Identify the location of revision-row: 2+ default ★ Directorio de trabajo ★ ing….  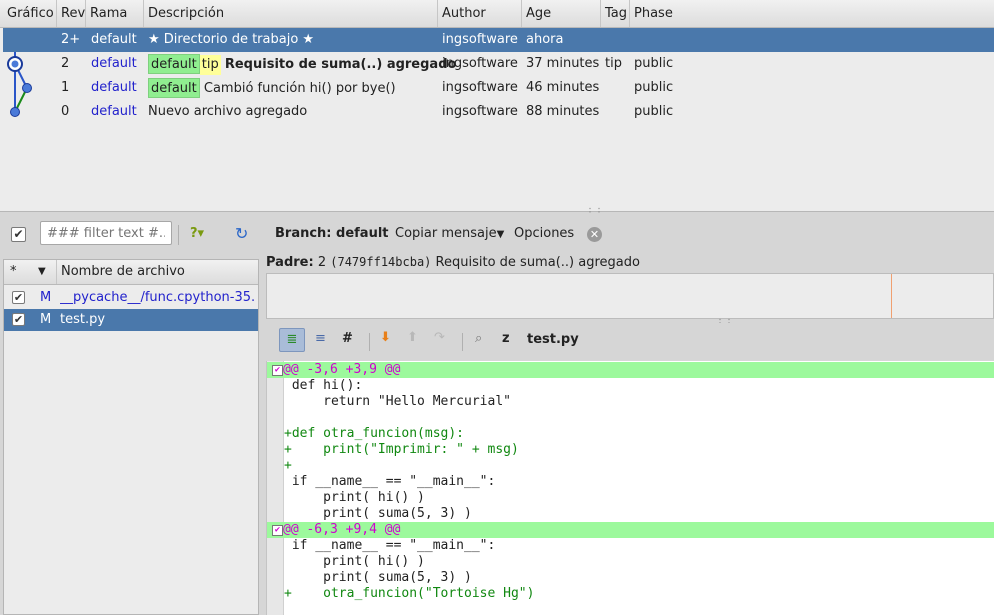
(498, 40).